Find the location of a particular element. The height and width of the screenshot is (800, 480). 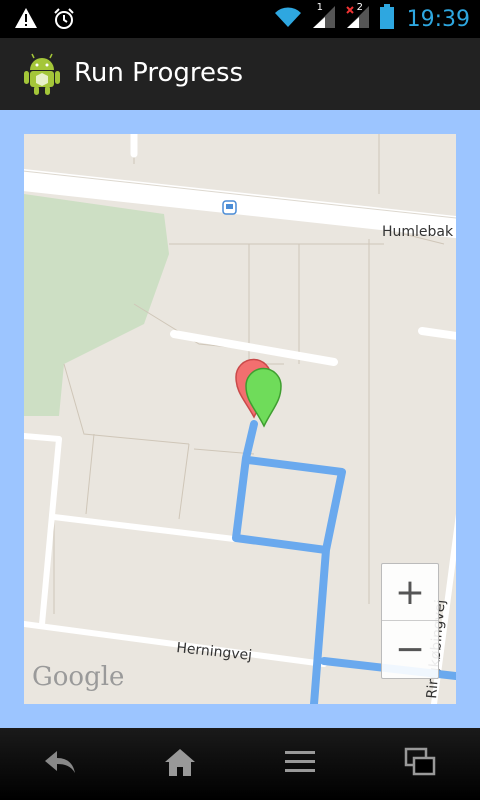

home-button is located at coordinates (180, 764).